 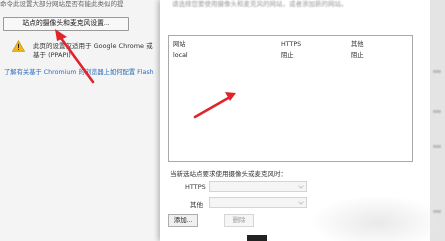 What do you see at coordinates (357, 45) in the screenshot?
I see `column-header-other: 其他` at bounding box center [357, 45].